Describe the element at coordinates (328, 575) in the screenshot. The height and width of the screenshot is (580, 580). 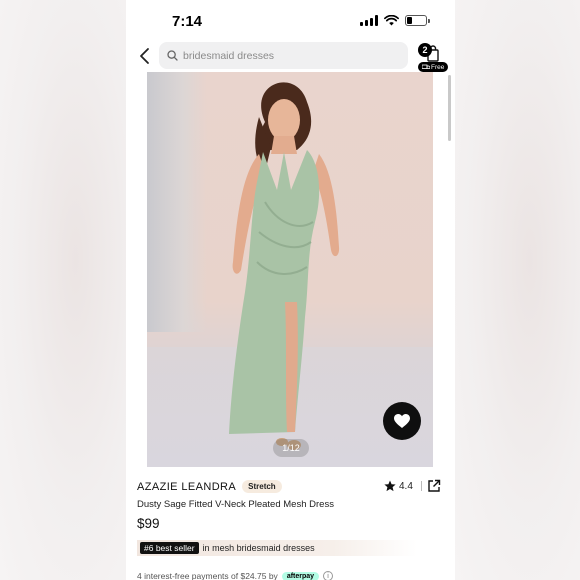
I see `info-icon: i` at that location.